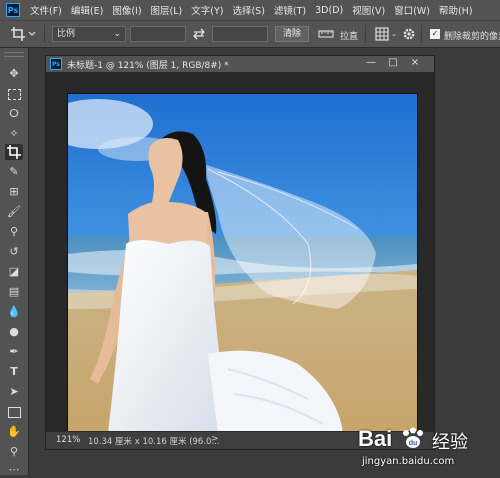 Image resolution: width=500 pixels, height=478 pixels. Describe the element at coordinates (14, 412) in the screenshot. I see `rectangle-tool-icon` at that location.